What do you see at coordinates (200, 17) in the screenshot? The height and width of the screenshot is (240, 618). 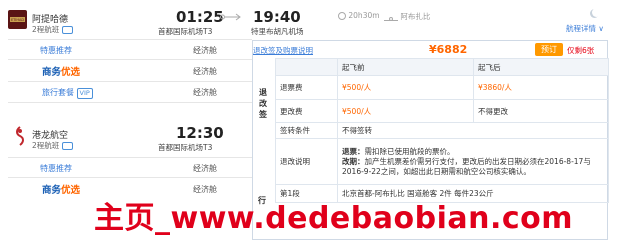 I see `departure-time: 01:25` at bounding box center [200, 17].